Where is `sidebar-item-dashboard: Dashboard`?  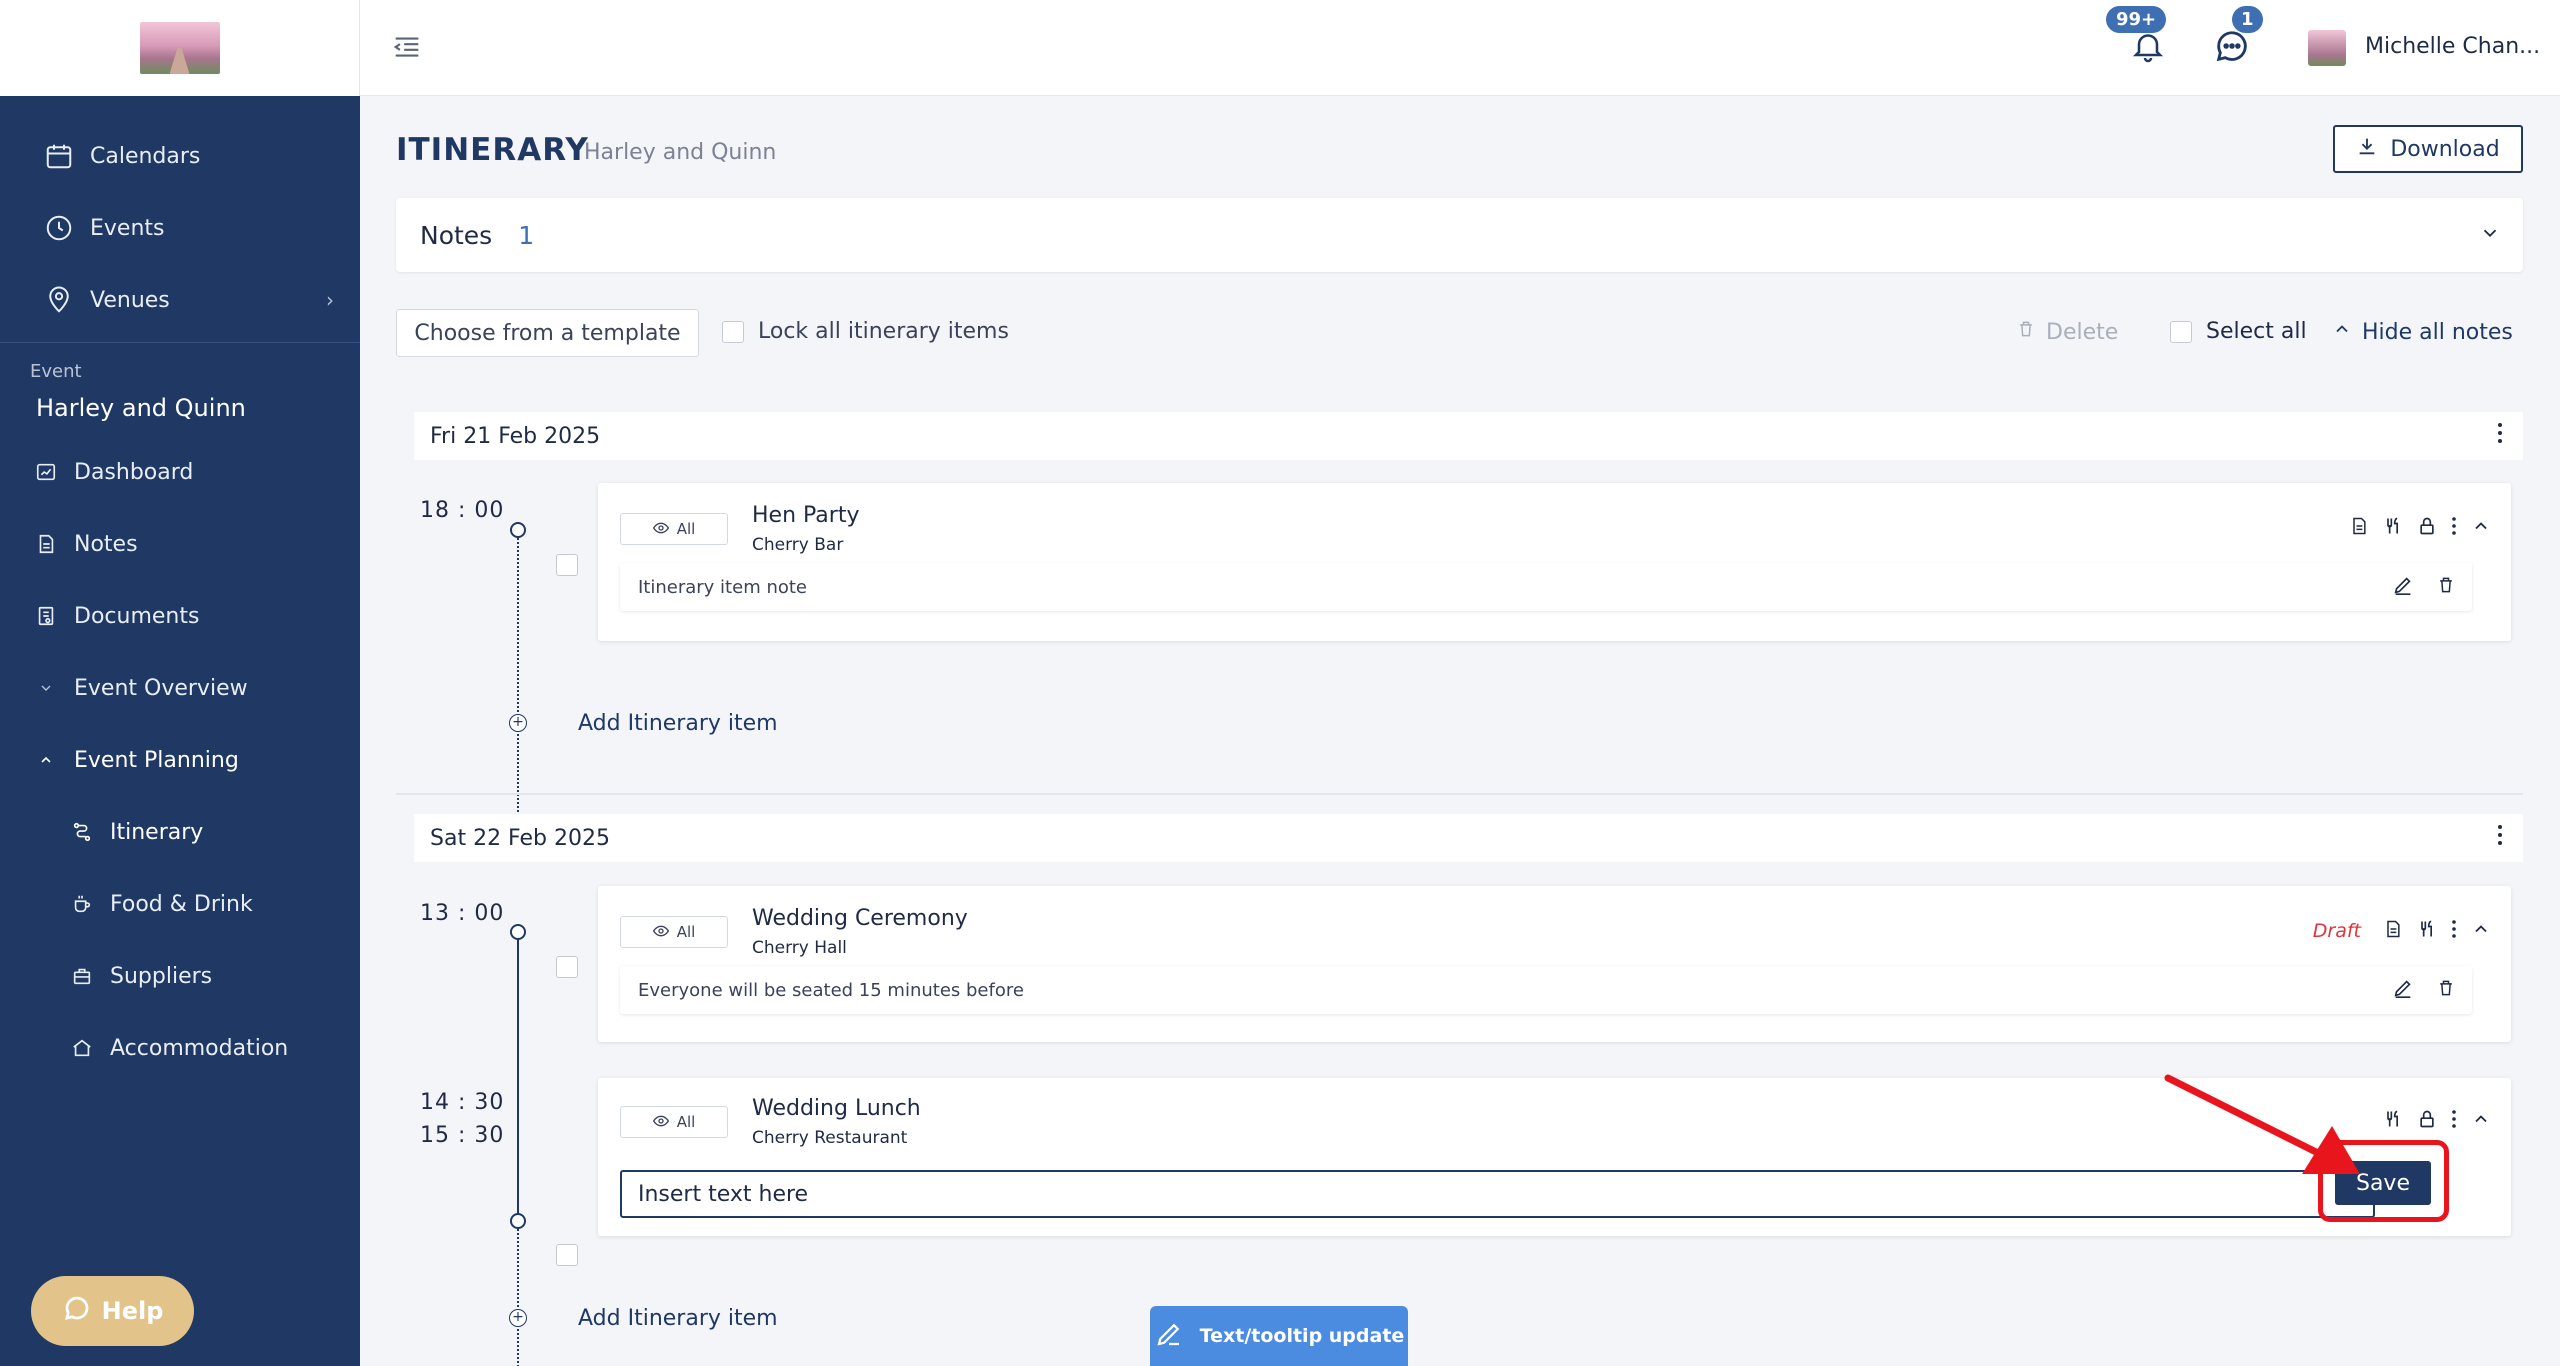
sidebar-item-dashboard: Dashboard is located at coordinates (180, 472).